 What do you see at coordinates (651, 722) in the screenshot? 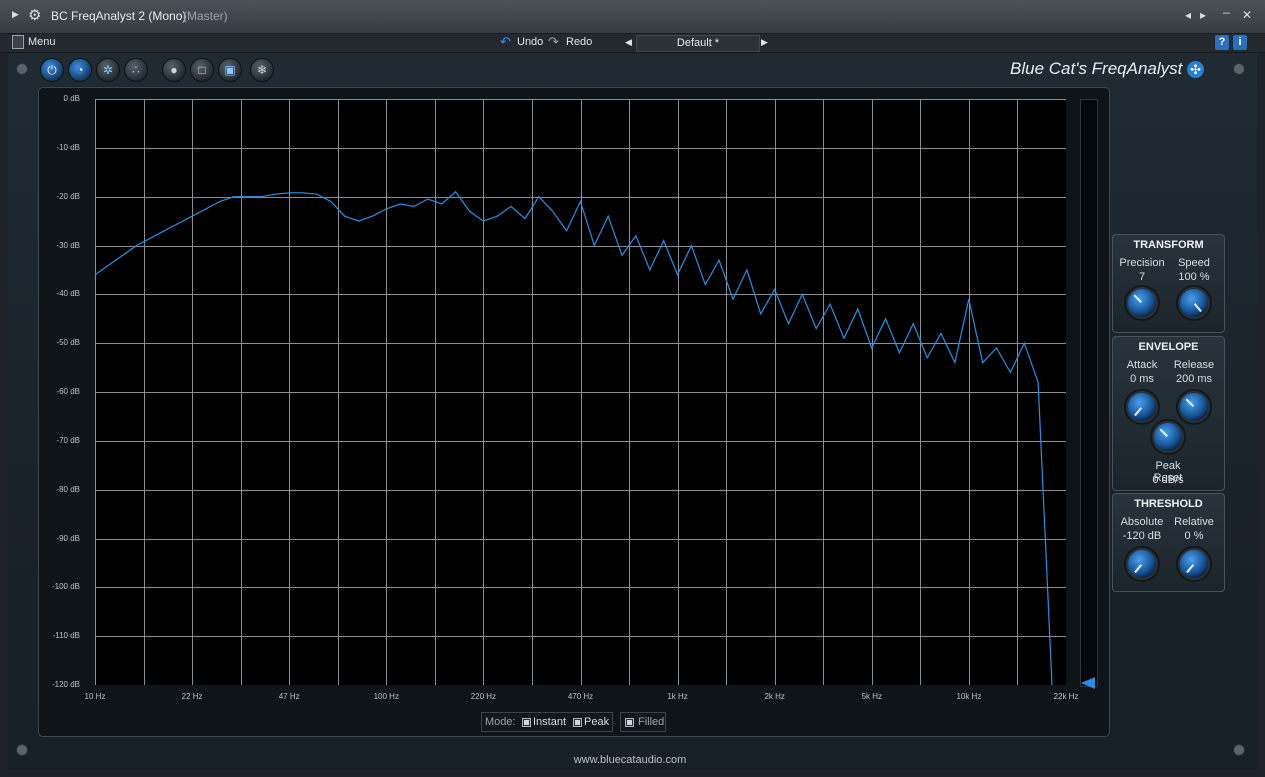
I see `filled-label: Filled` at bounding box center [651, 722].